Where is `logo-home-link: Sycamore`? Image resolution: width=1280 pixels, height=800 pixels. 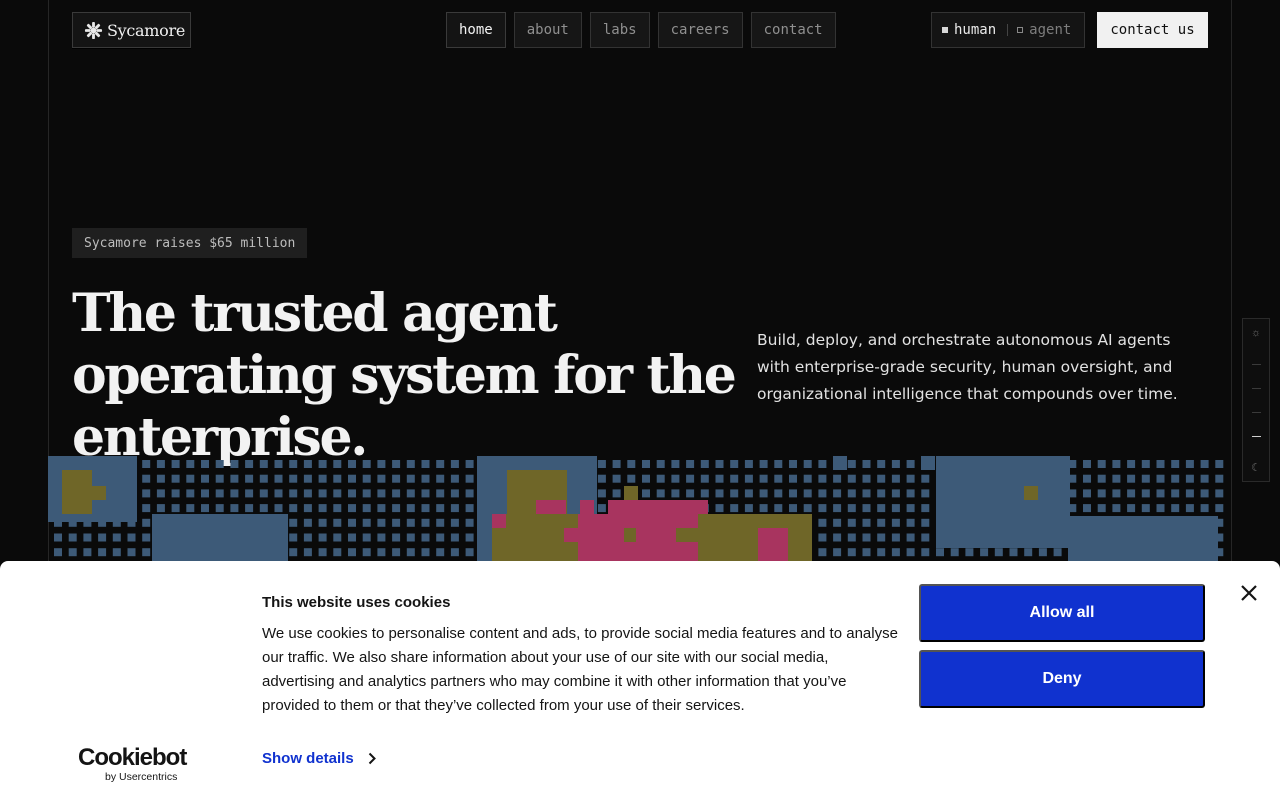
logo-home-link: Sycamore is located at coordinates (131, 30).